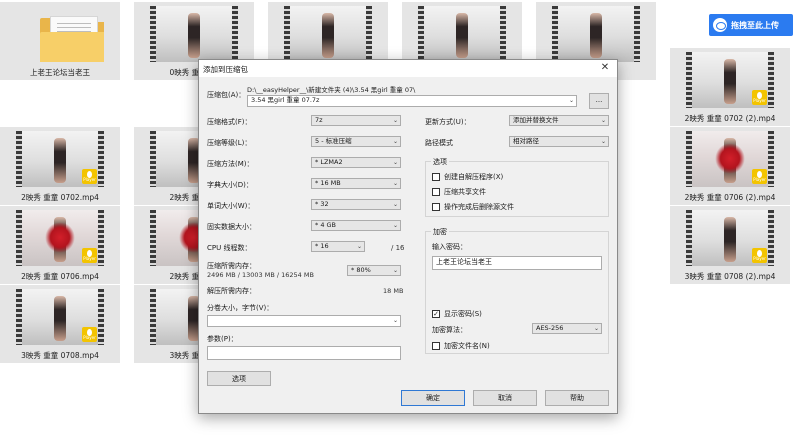  Describe the element at coordinates (333, 141) in the screenshot. I see `level-value: 5 - 标准压缩` at that location.